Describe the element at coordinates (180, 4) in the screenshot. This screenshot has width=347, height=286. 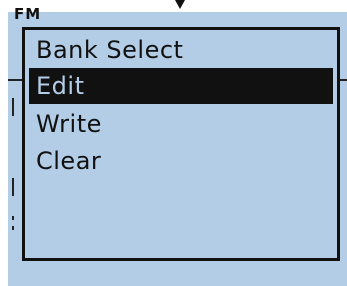
I see `down-arrow-icon` at that location.